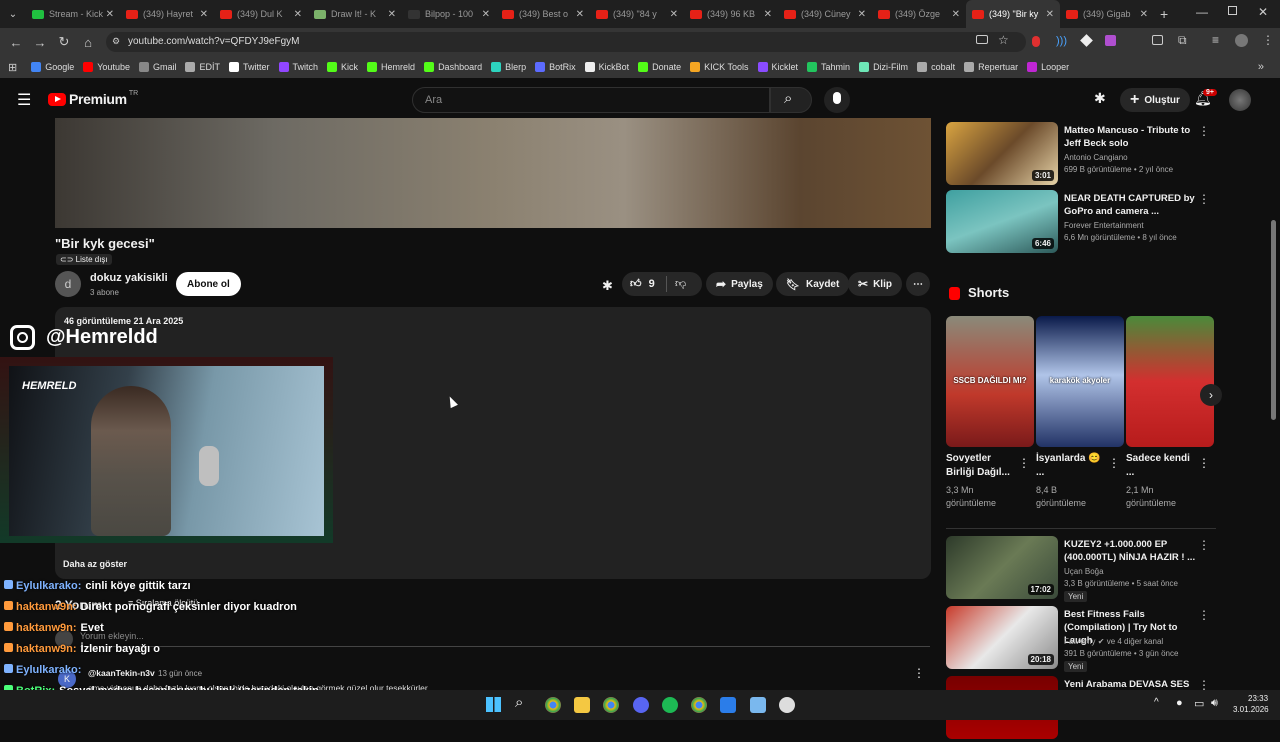  What do you see at coordinates (88, 42) in the screenshot?
I see `home-icon: ⌂` at bounding box center [88, 42].